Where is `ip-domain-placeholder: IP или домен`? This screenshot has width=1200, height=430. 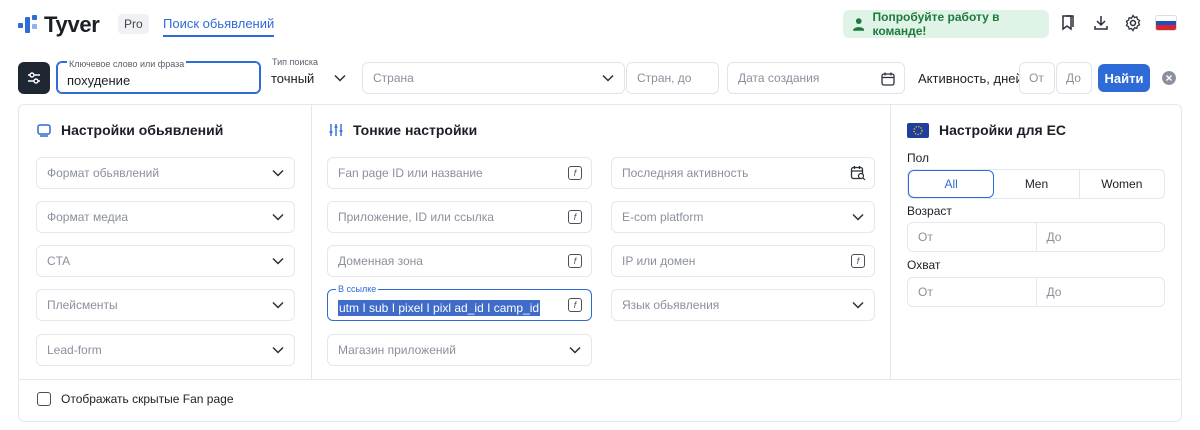
ip-domain-placeholder: IP или домен is located at coordinates (659, 261).